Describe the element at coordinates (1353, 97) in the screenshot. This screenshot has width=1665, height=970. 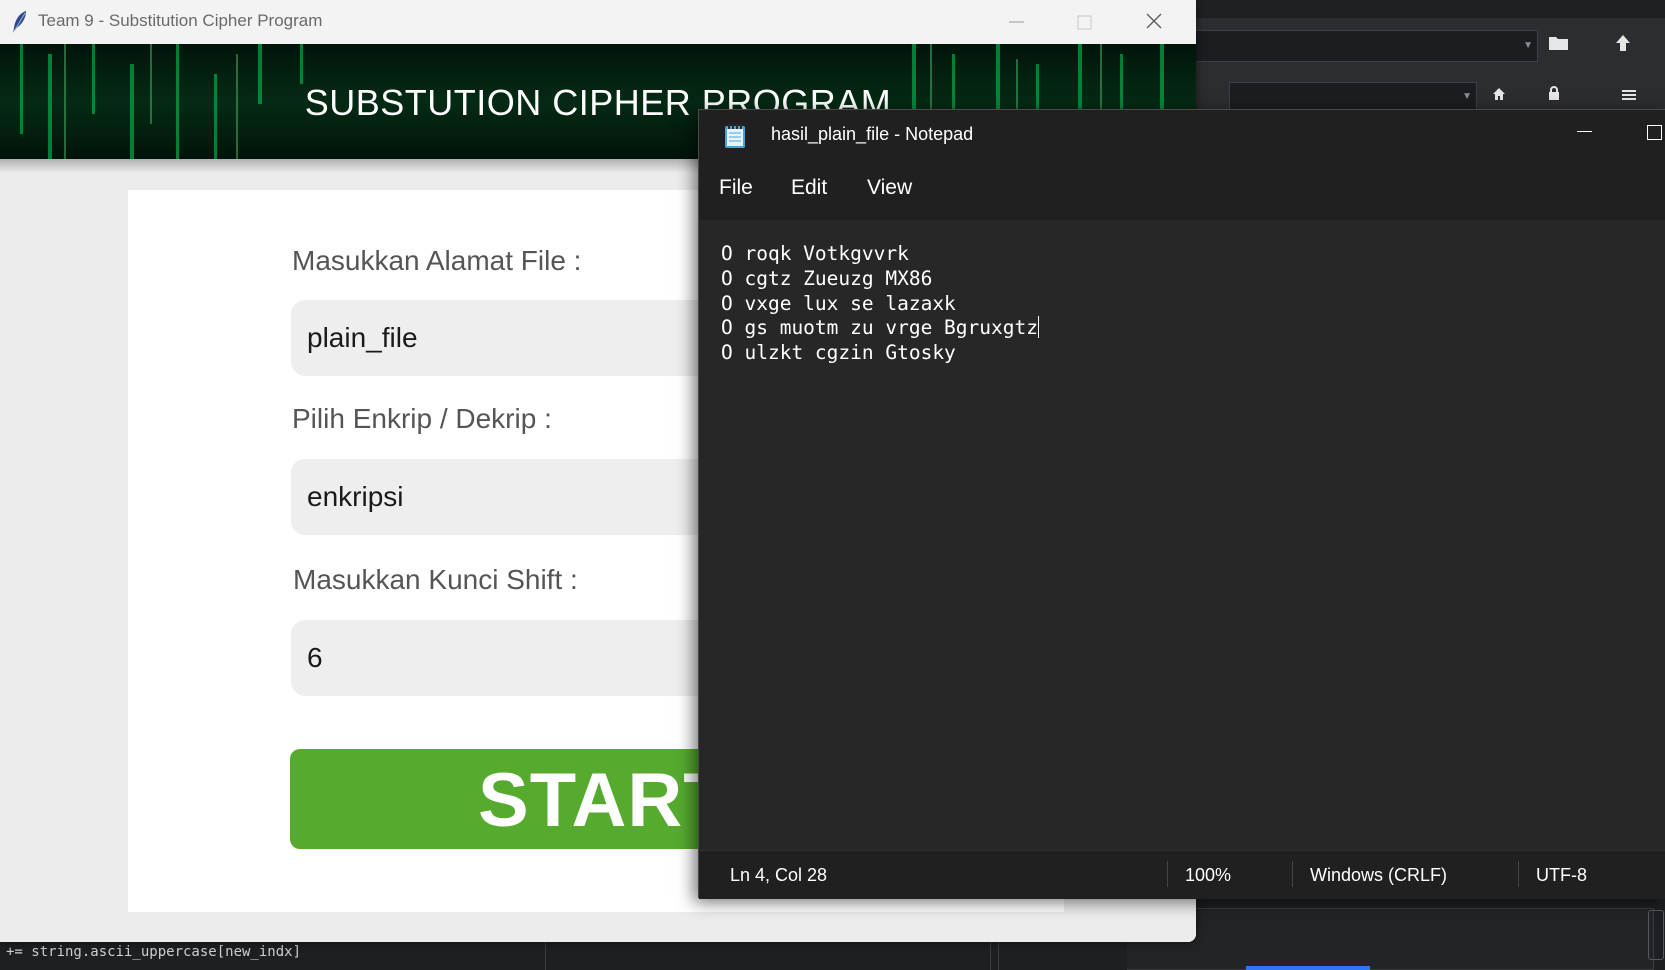
I see `ide-project-combobox: ▼` at that location.